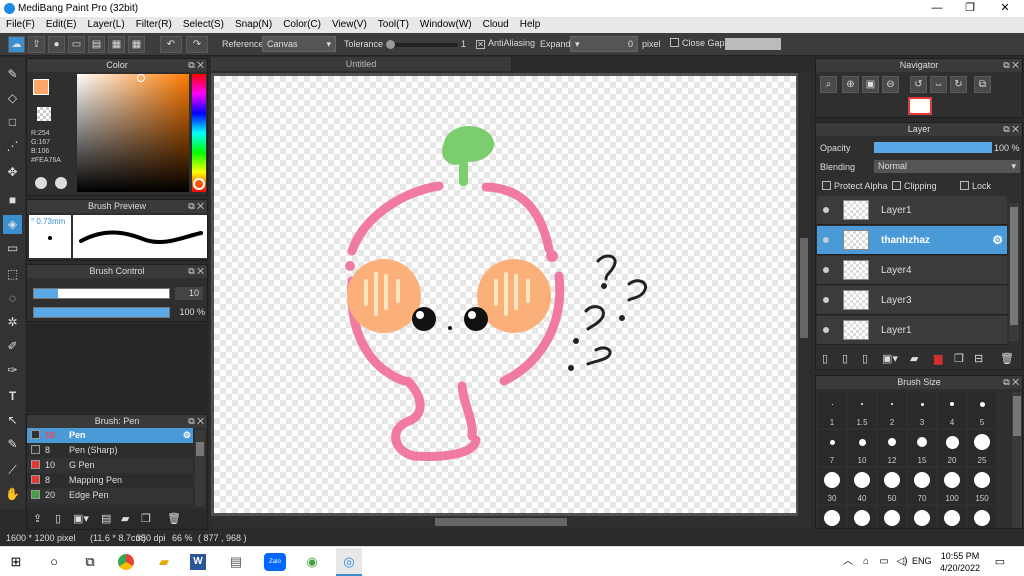 This screenshot has width=1024, height=576. What do you see at coordinates (922, 517) in the screenshot?
I see `brush-size-option` at bounding box center [922, 517].